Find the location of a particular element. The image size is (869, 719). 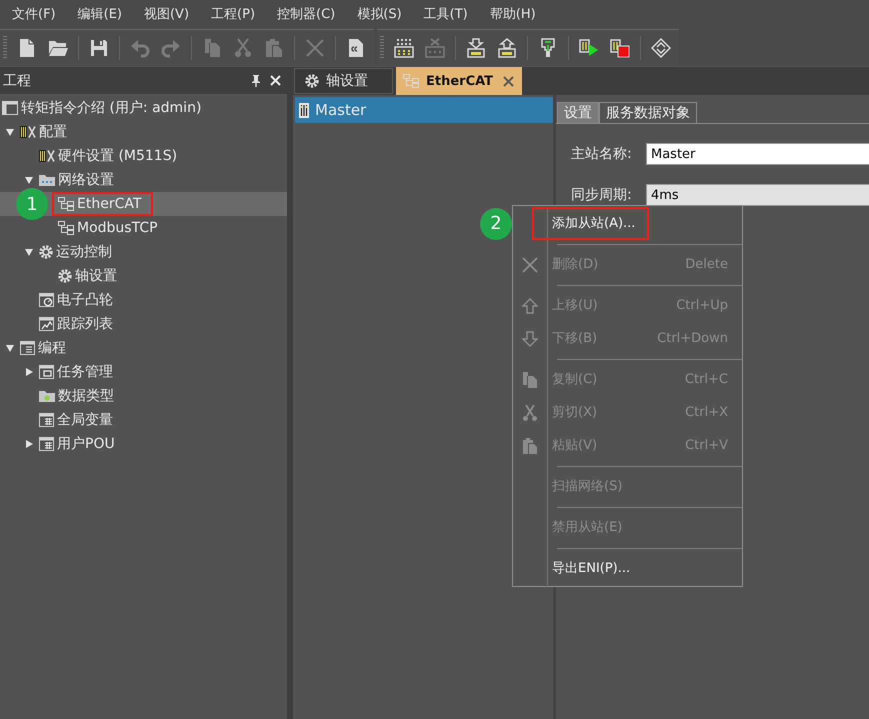

list-window-icon is located at coordinates (27, 348).